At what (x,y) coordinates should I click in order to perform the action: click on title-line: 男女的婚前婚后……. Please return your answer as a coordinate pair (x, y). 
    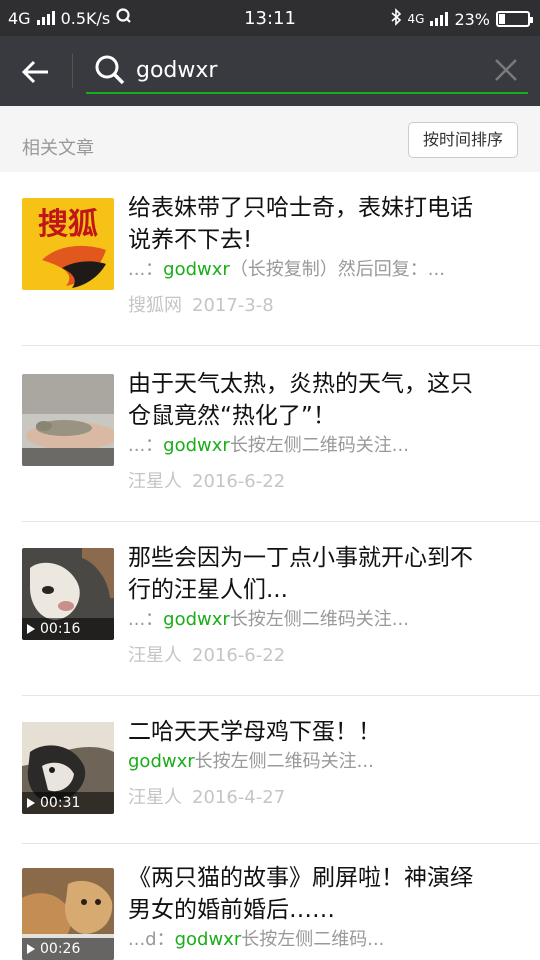
    Looking at the image, I should click on (231, 910).